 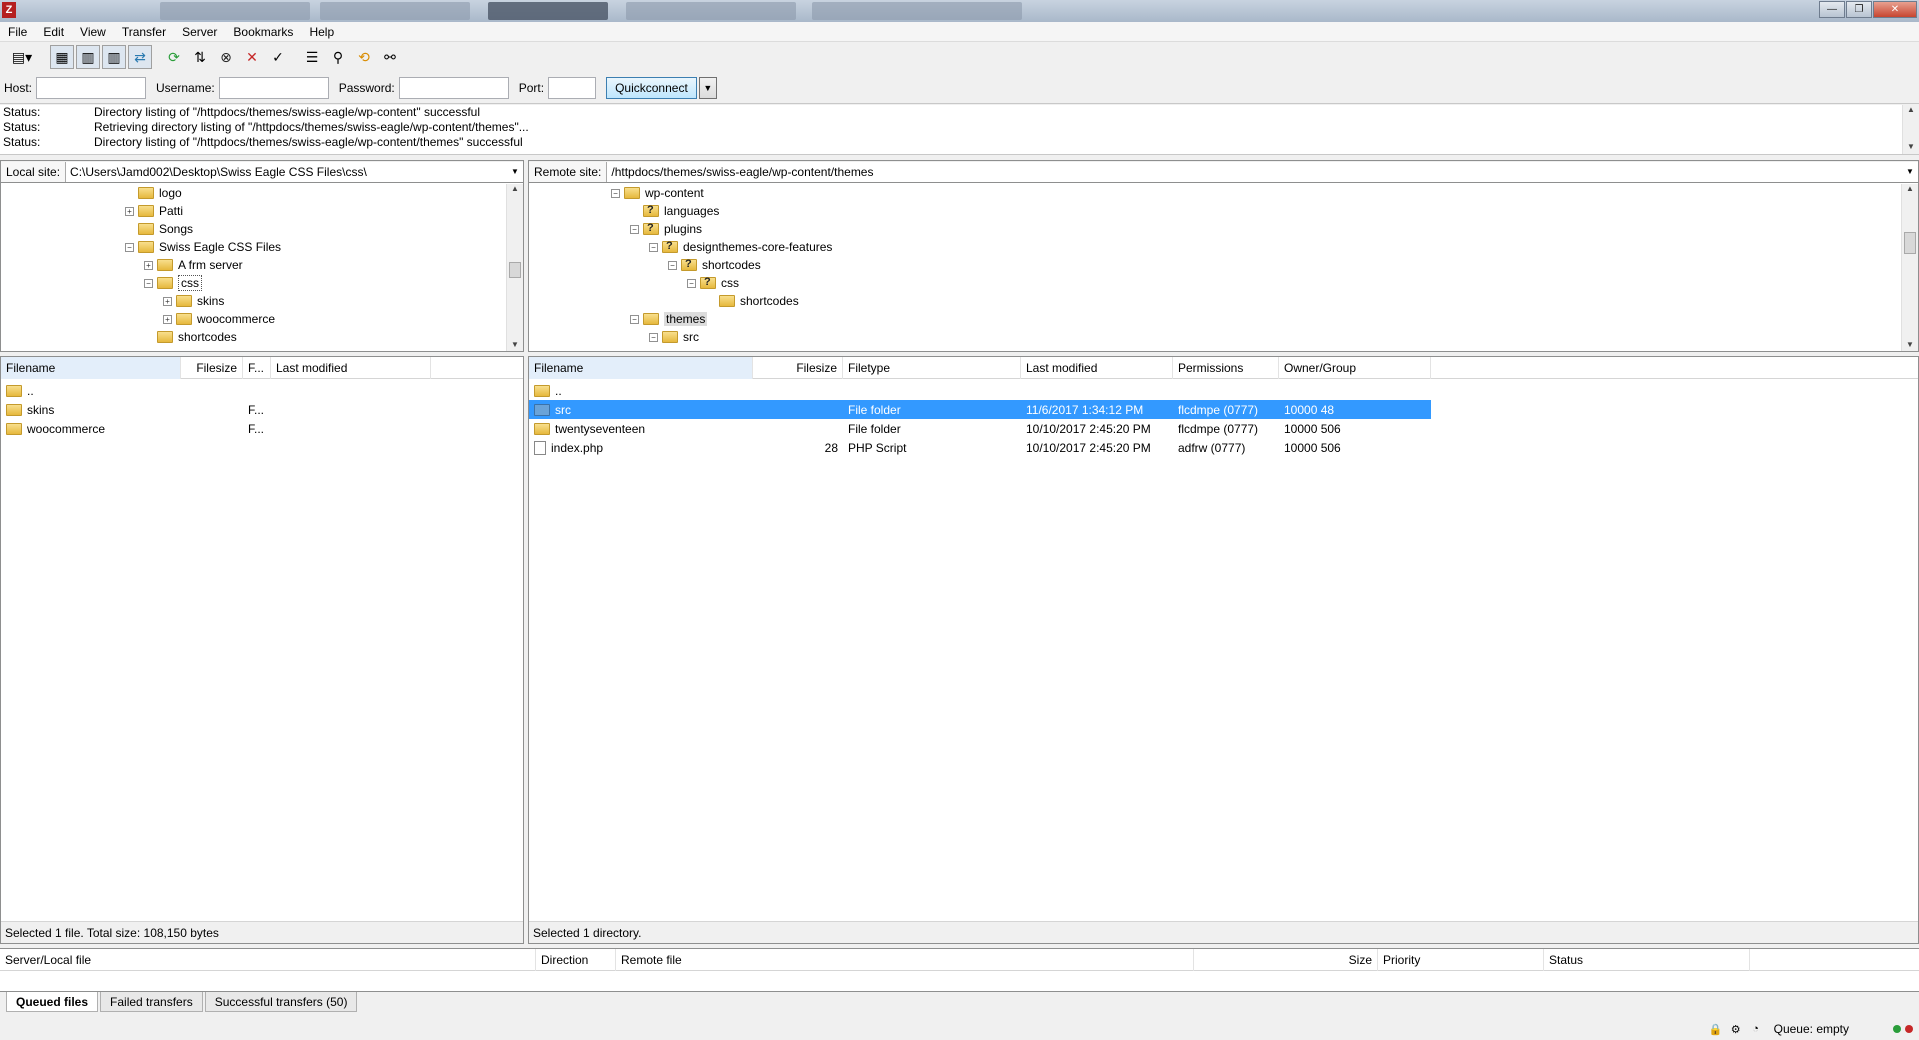 I want to click on gear-icon: ⚙, so click(x=1736, y=1029).